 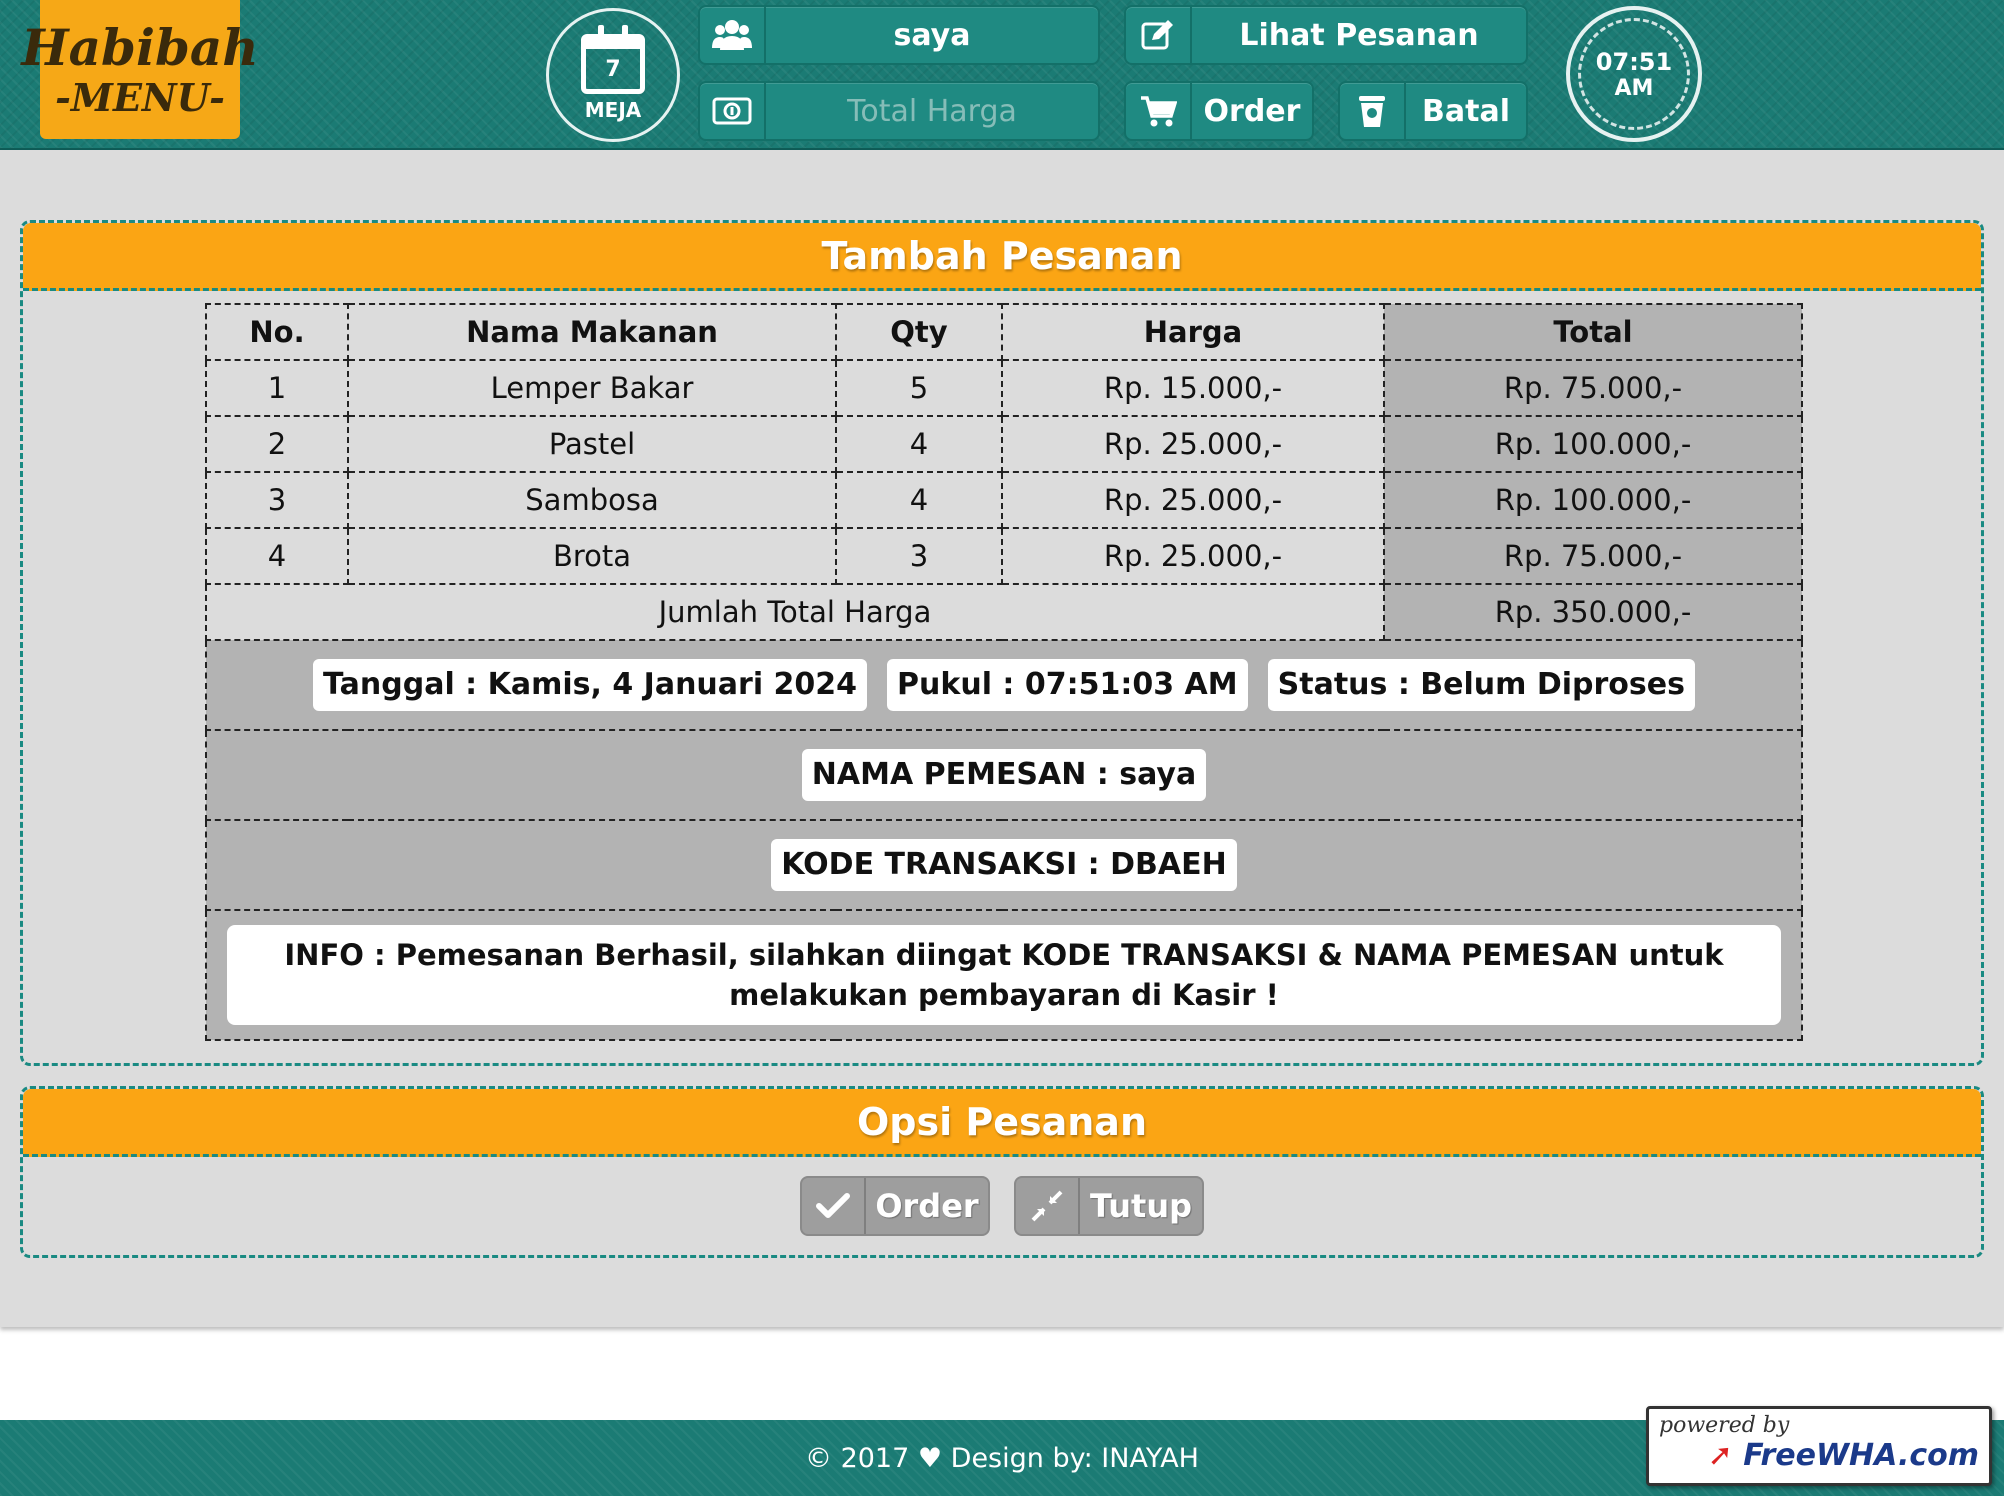 I want to click on freewha-badge: powered by ➚ FreeWHA.com, so click(x=1819, y=1446).